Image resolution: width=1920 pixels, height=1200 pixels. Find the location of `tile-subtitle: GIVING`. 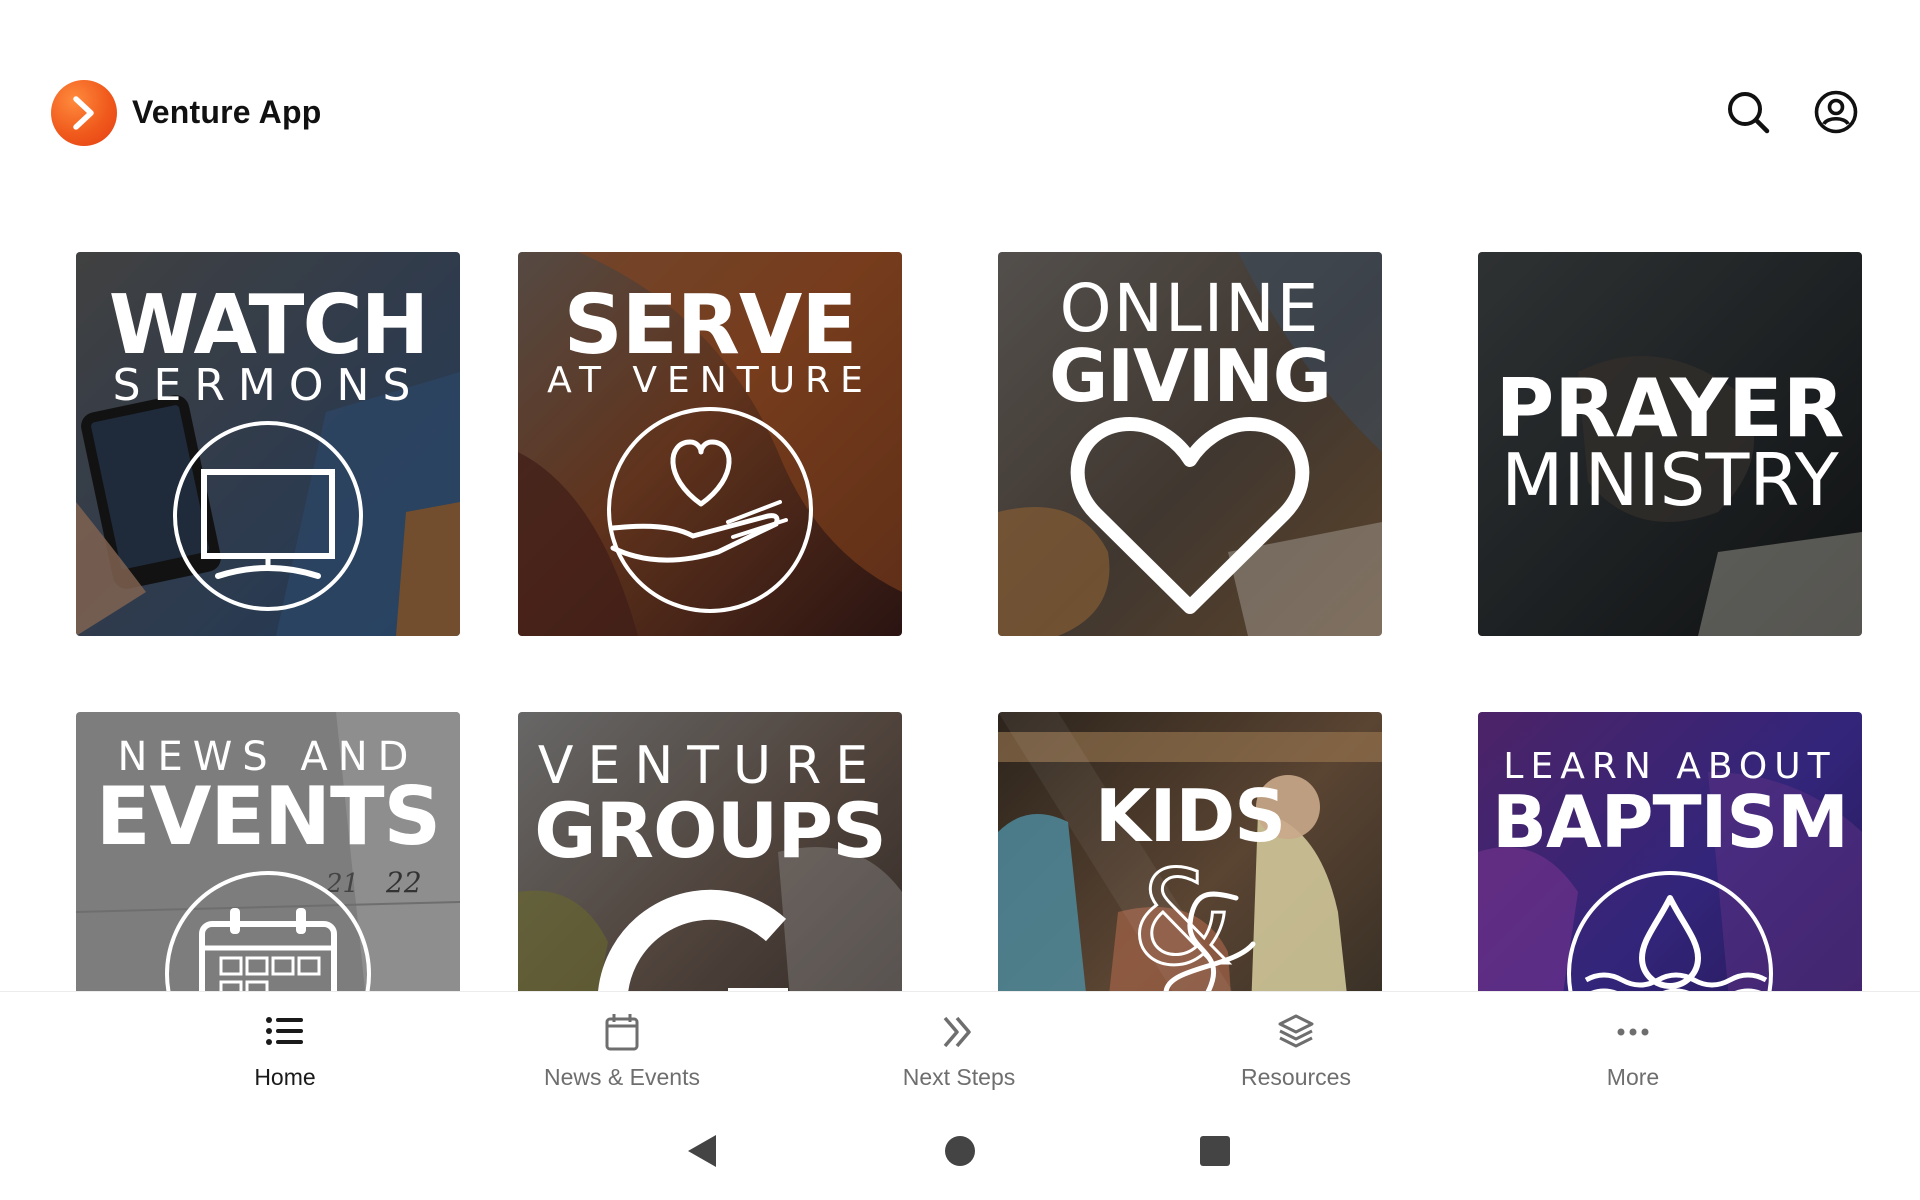

tile-subtitle: GIVING is located at coordinates (1190, 376).